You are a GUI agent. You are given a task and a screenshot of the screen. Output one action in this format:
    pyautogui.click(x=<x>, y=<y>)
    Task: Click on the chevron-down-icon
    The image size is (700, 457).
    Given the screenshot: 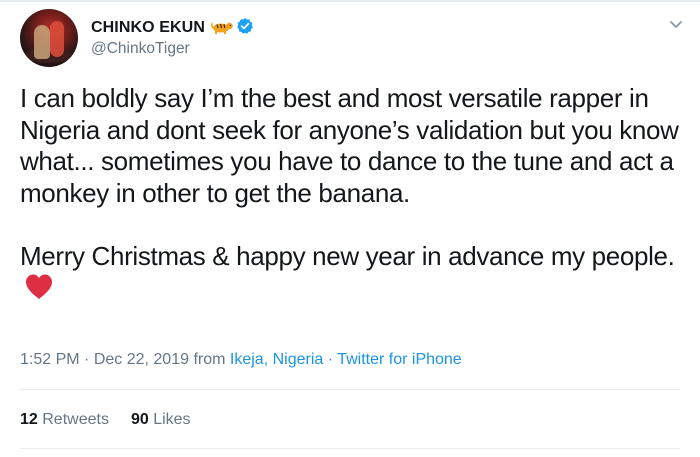 What is the action you would take?
    pyautogui.click(x=676, y=24)
    